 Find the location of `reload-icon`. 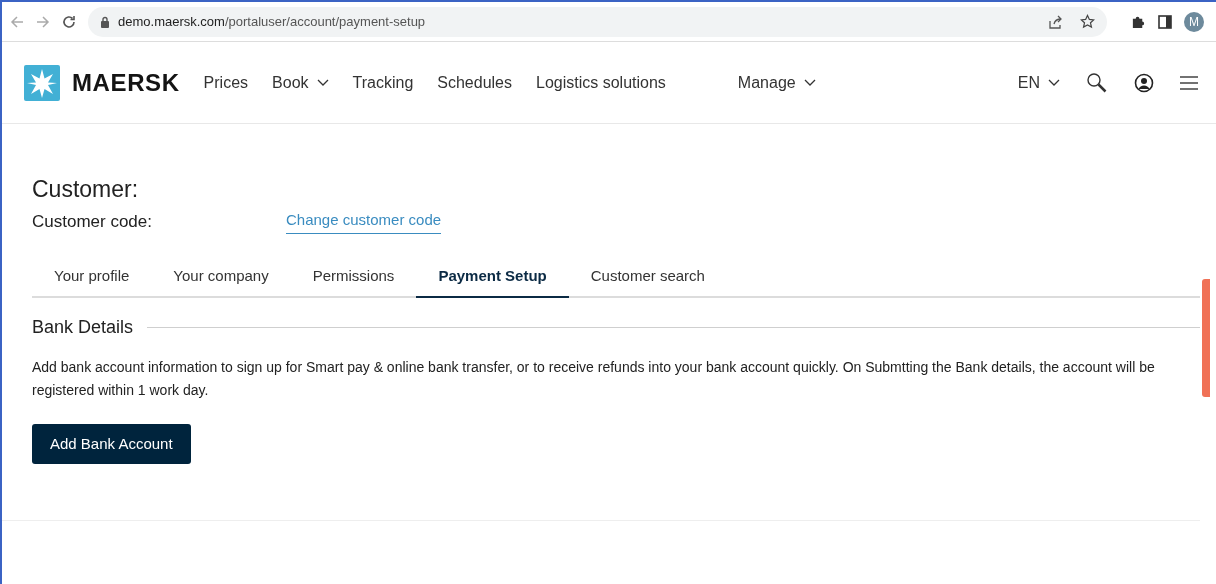

reload-icon is located at coordinates (69, 21).